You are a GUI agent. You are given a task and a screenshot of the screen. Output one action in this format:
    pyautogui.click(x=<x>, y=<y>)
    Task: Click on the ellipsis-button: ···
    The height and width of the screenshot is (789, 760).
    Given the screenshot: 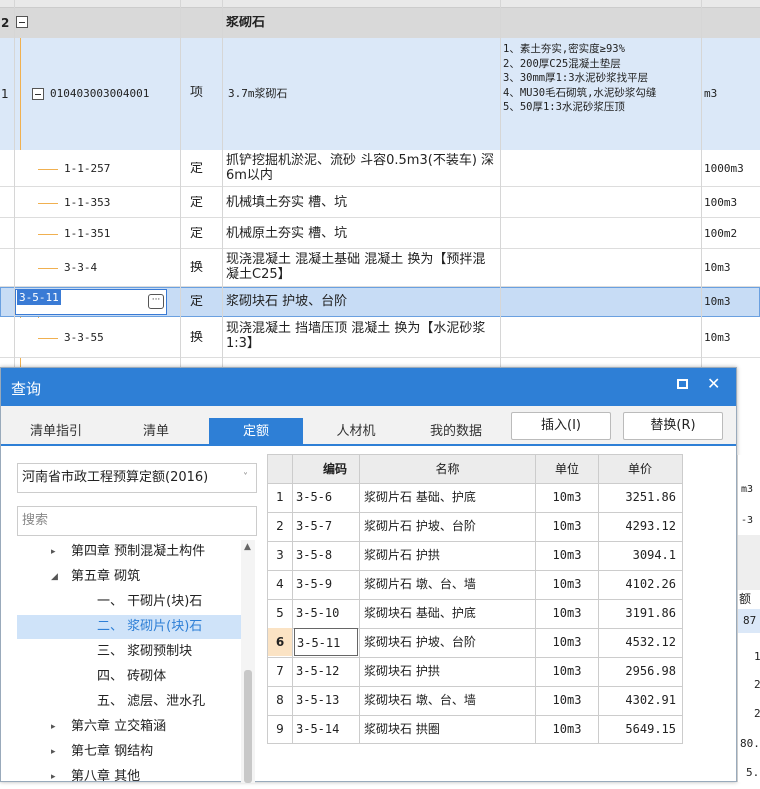 What is the action you would take?
    pyautogui.click(x=156, y=301)
    